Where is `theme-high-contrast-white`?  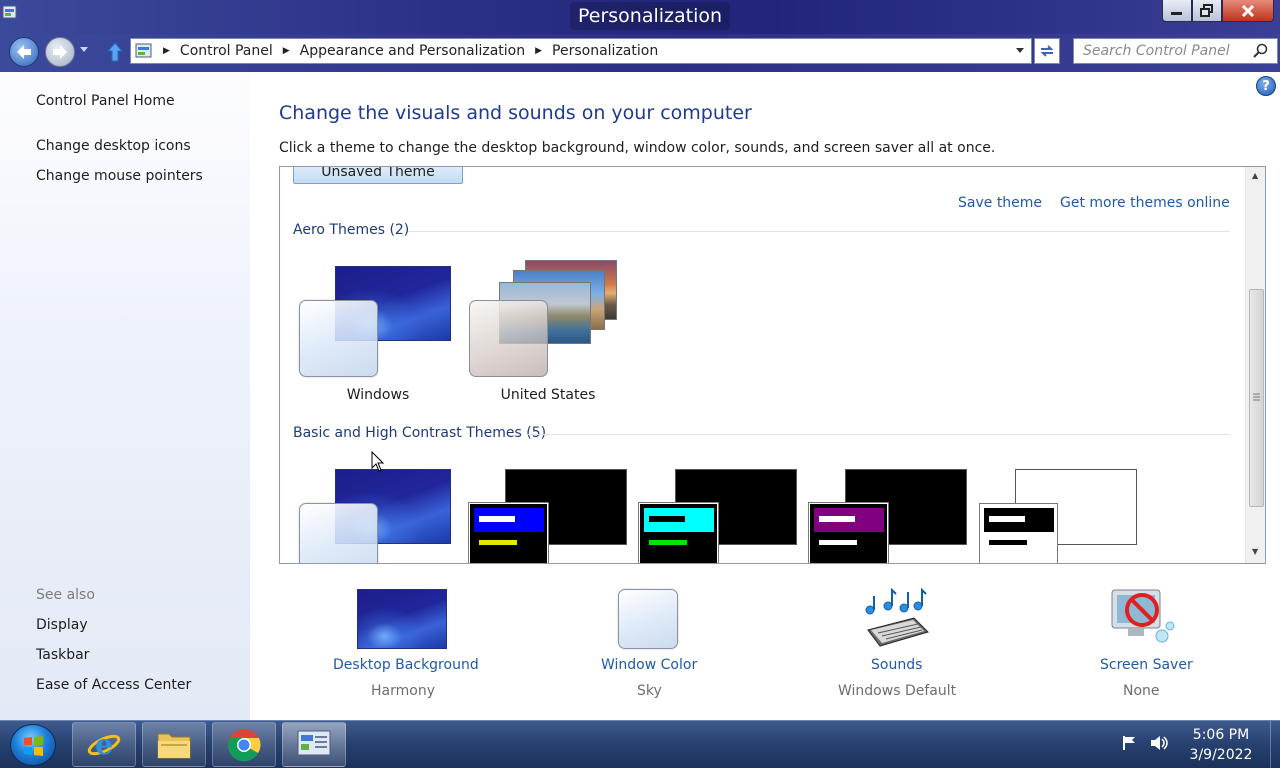 theme-high-contrast-white is located at coordinates (1059, 513).